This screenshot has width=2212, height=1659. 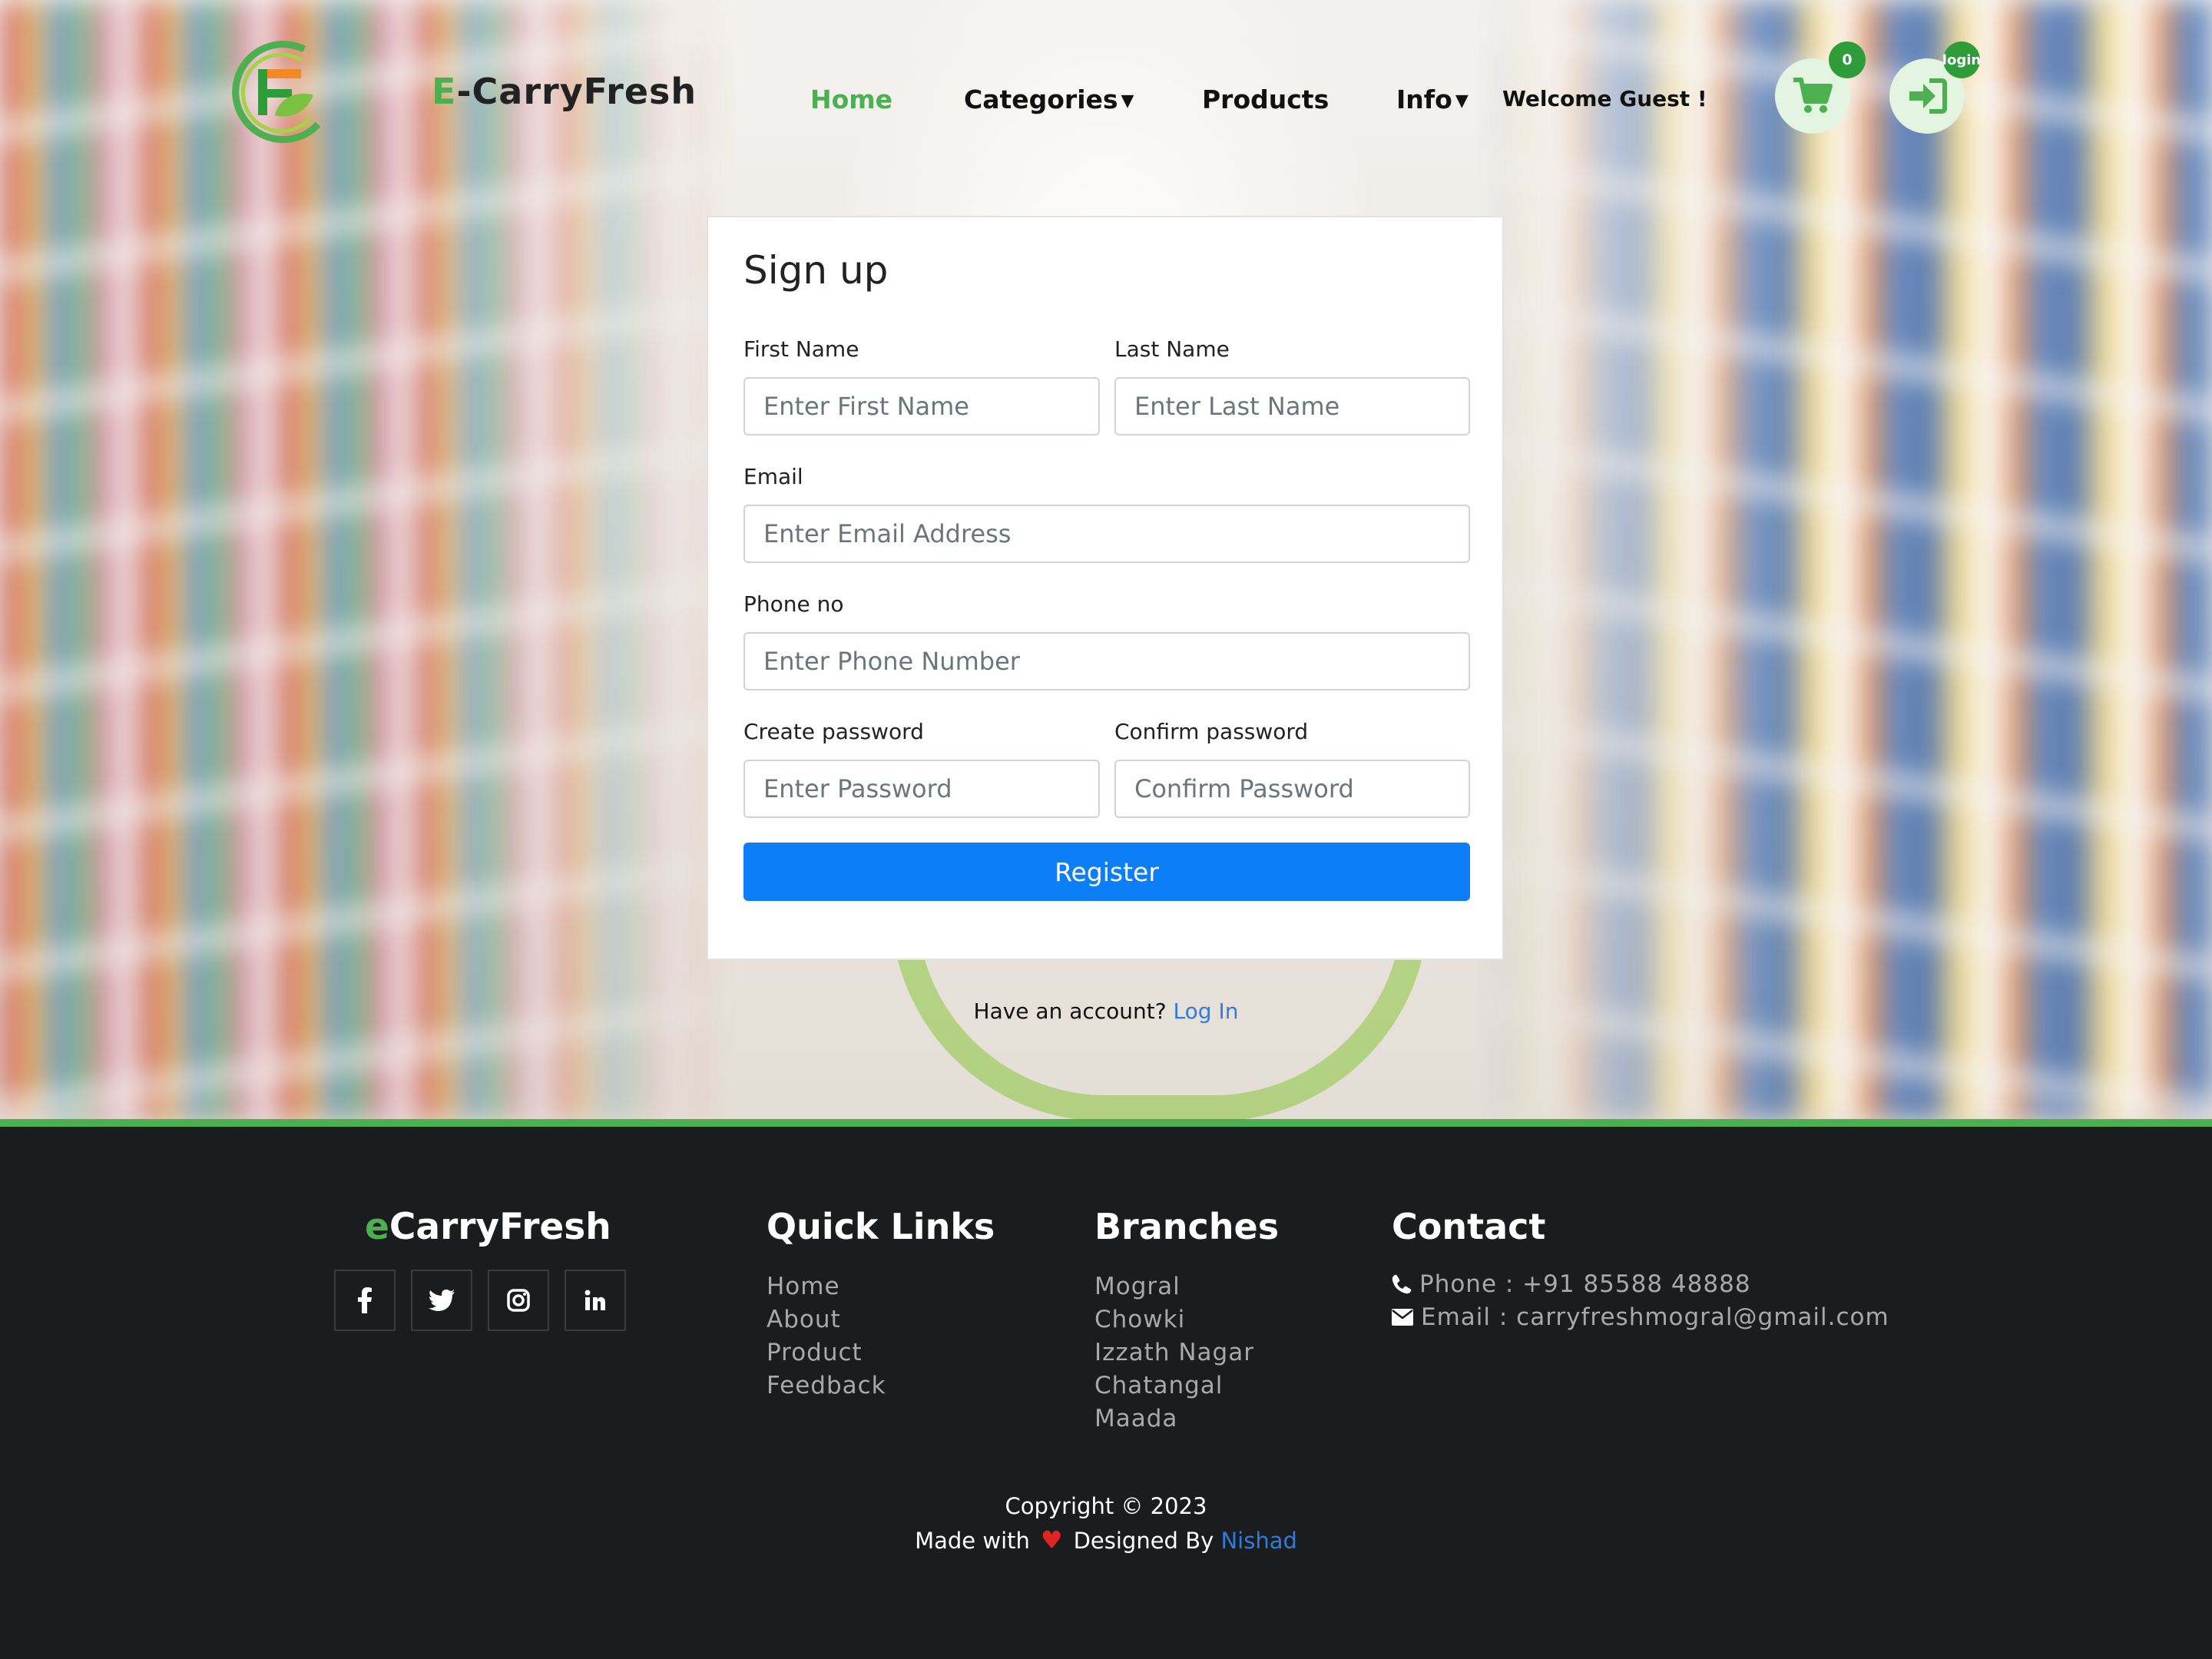 I want to click on contact-email: Email : carryfreshmogral@gmail.com, so click(x=1641, y=1317).